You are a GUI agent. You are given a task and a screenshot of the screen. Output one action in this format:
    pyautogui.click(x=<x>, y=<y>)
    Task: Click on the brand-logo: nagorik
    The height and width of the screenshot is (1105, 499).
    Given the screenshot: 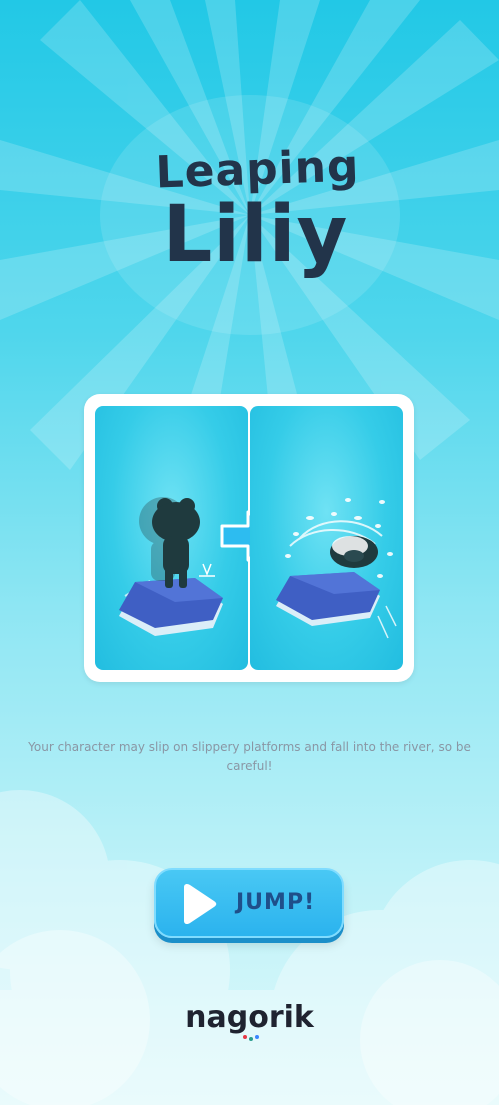 What is the action you would take?
    pyautogui.click(x=249, y=1017)
    